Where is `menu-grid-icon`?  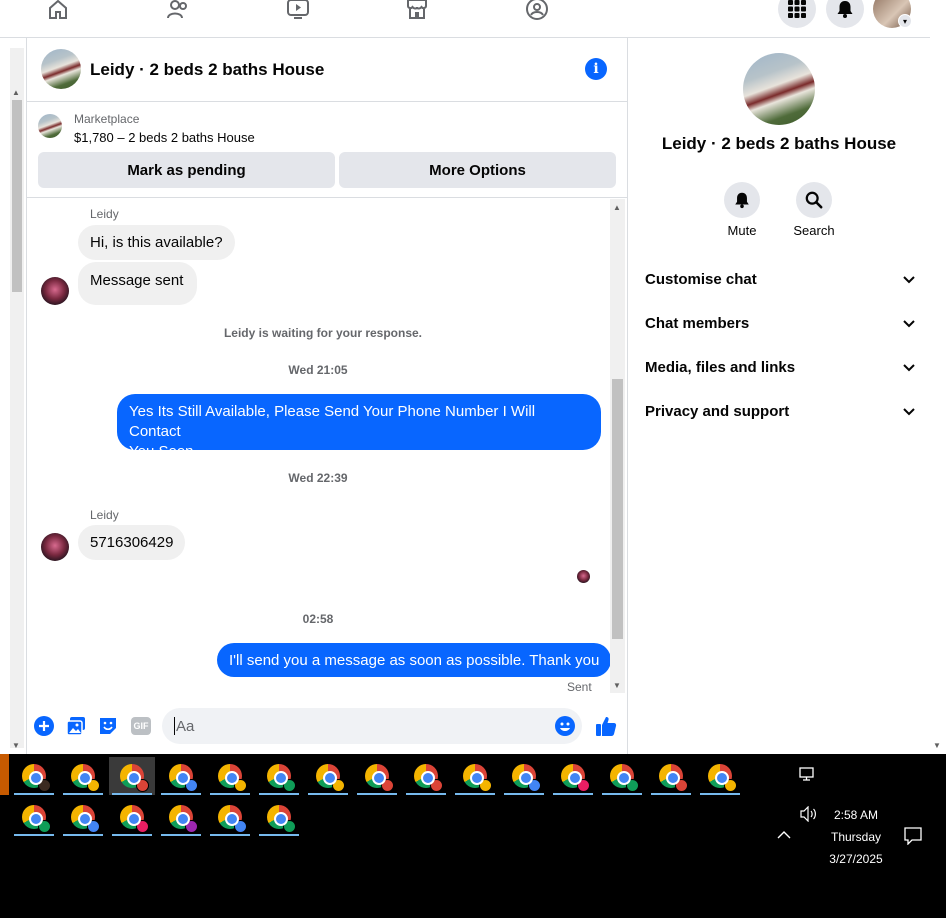 menu-grid-icon is located at coordinates (797, 14).